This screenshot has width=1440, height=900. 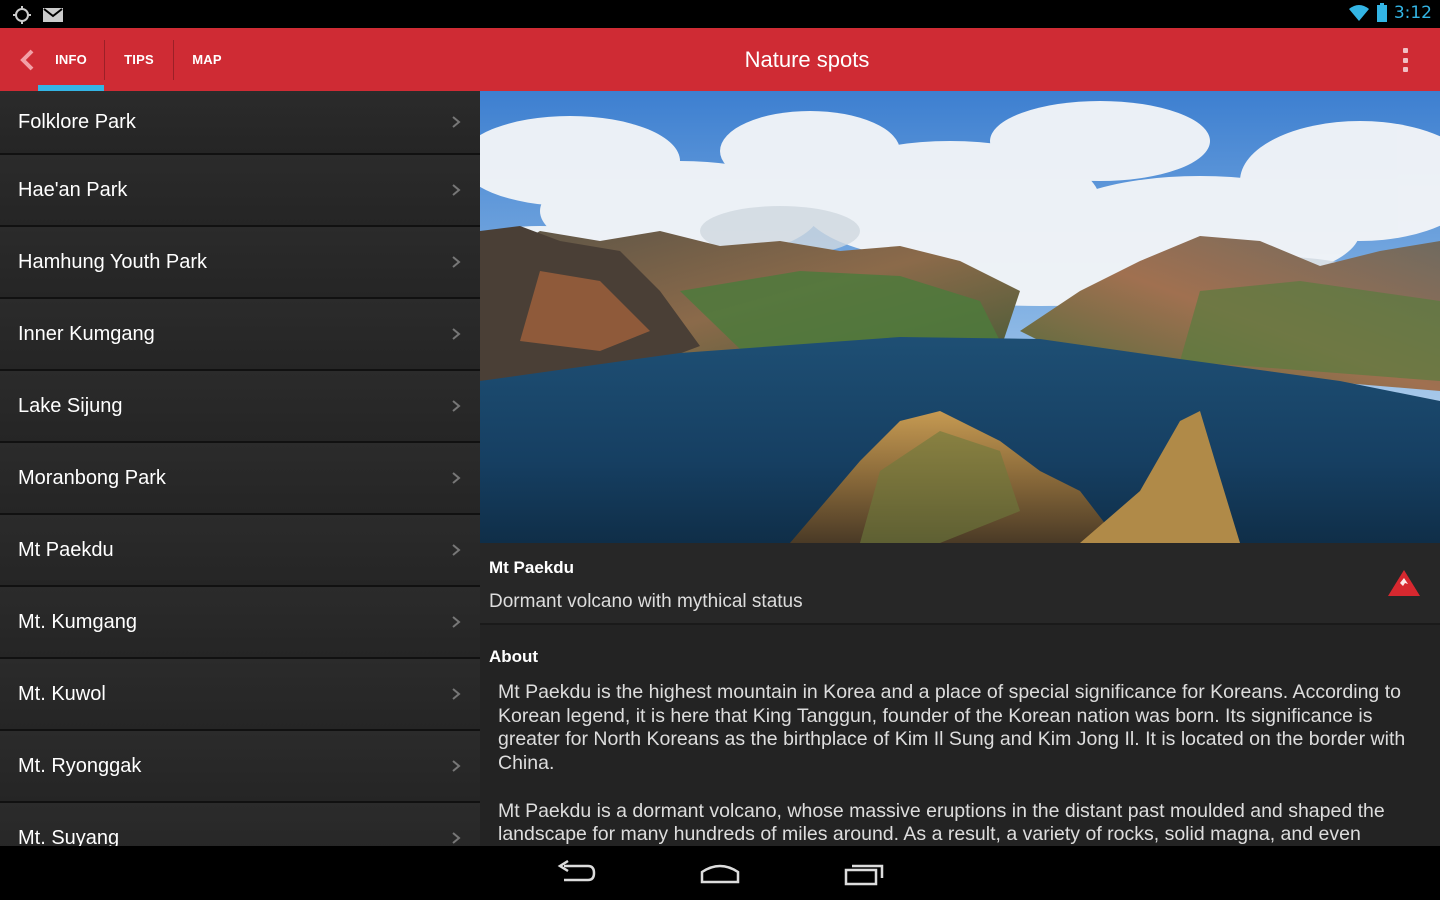 What do you see at coordinates (27, 60) in the screenshot?
I see `back-chevron-icon` at bounding box center [27, 60].